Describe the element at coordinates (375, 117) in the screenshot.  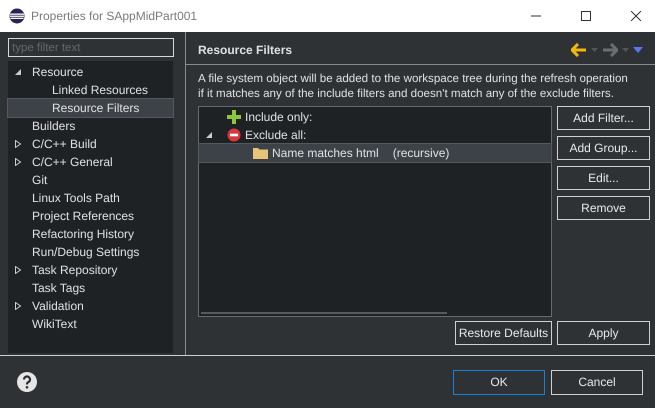
I see `filter-item: Include only:` at that location.